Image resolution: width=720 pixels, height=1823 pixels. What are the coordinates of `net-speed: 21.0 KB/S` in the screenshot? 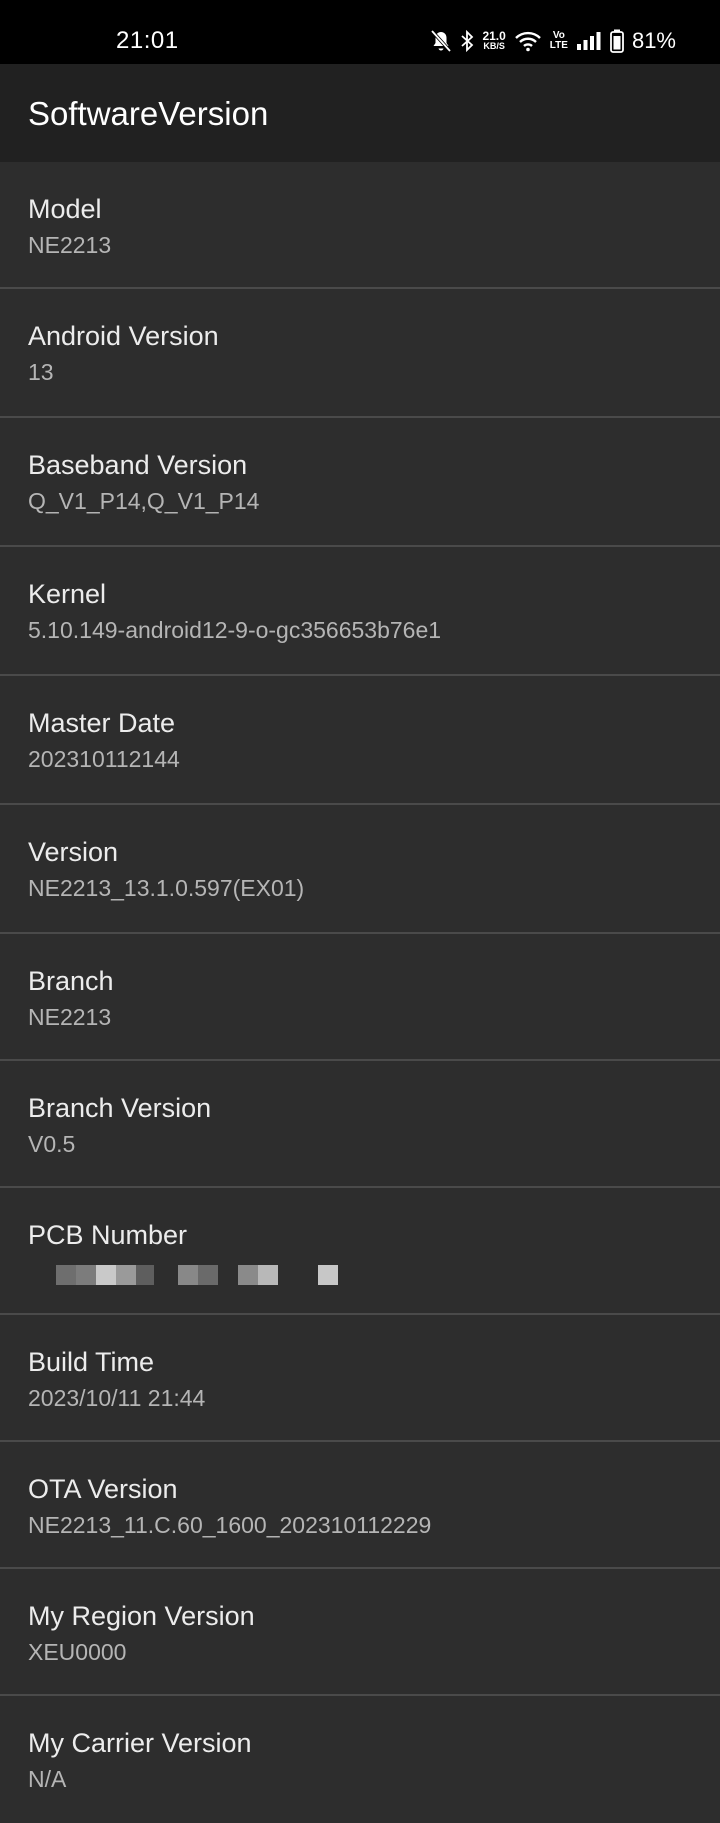 It's located at (493, 40).